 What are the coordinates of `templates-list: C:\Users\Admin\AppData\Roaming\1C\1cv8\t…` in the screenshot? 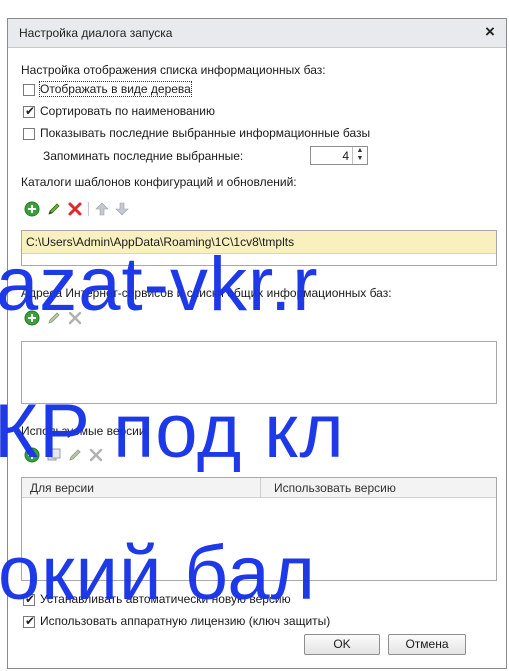 It's located at (259, 248).